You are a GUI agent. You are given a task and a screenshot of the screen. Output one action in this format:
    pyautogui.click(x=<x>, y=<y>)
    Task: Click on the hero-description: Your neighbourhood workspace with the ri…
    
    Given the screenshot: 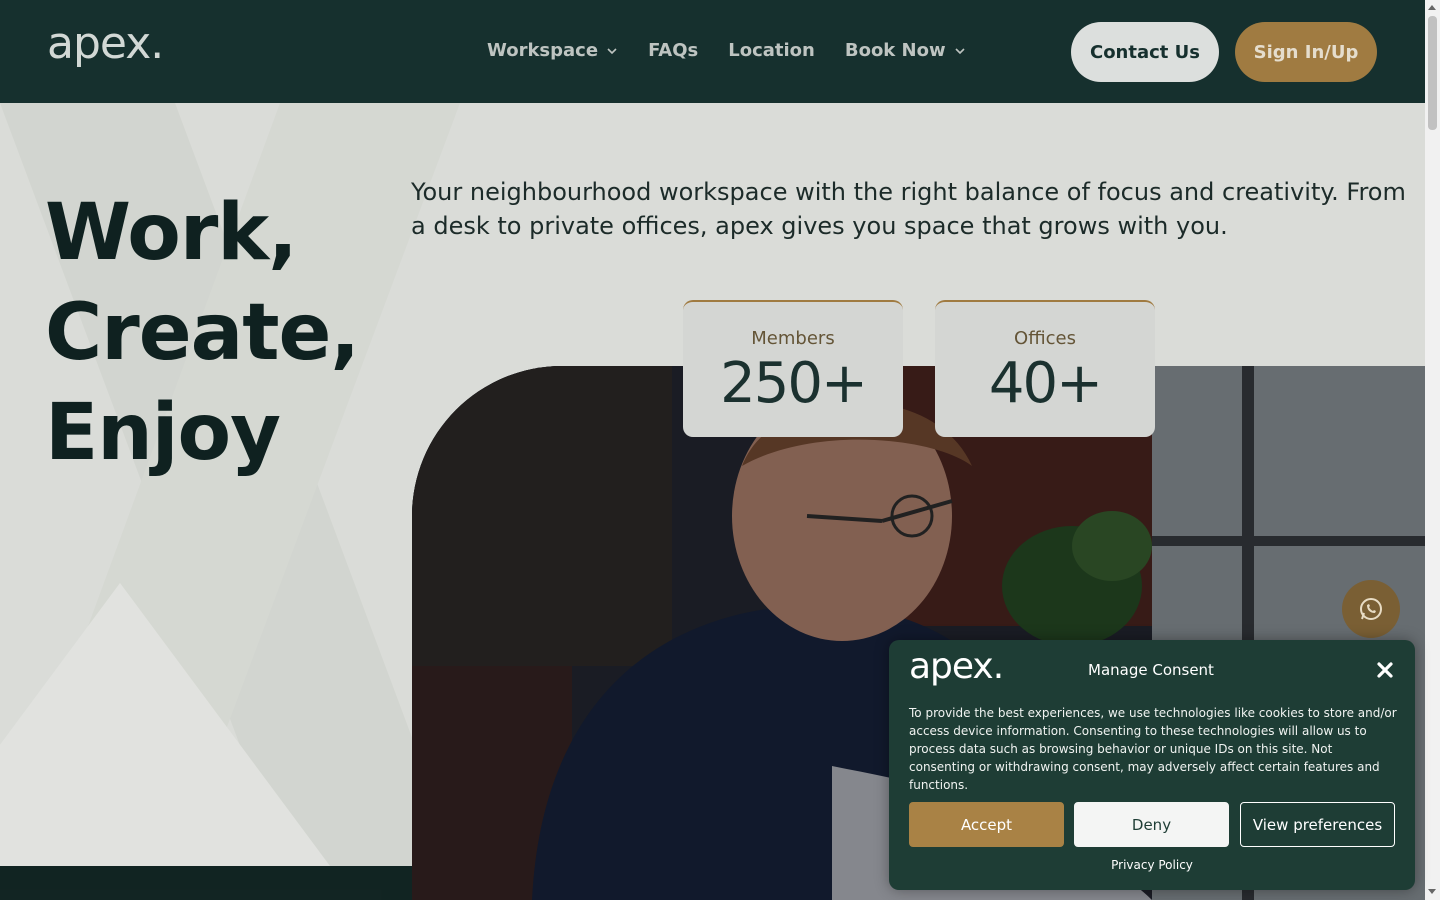 What is the action you would take?
    pyautogui.click(x=908, y=209)
    